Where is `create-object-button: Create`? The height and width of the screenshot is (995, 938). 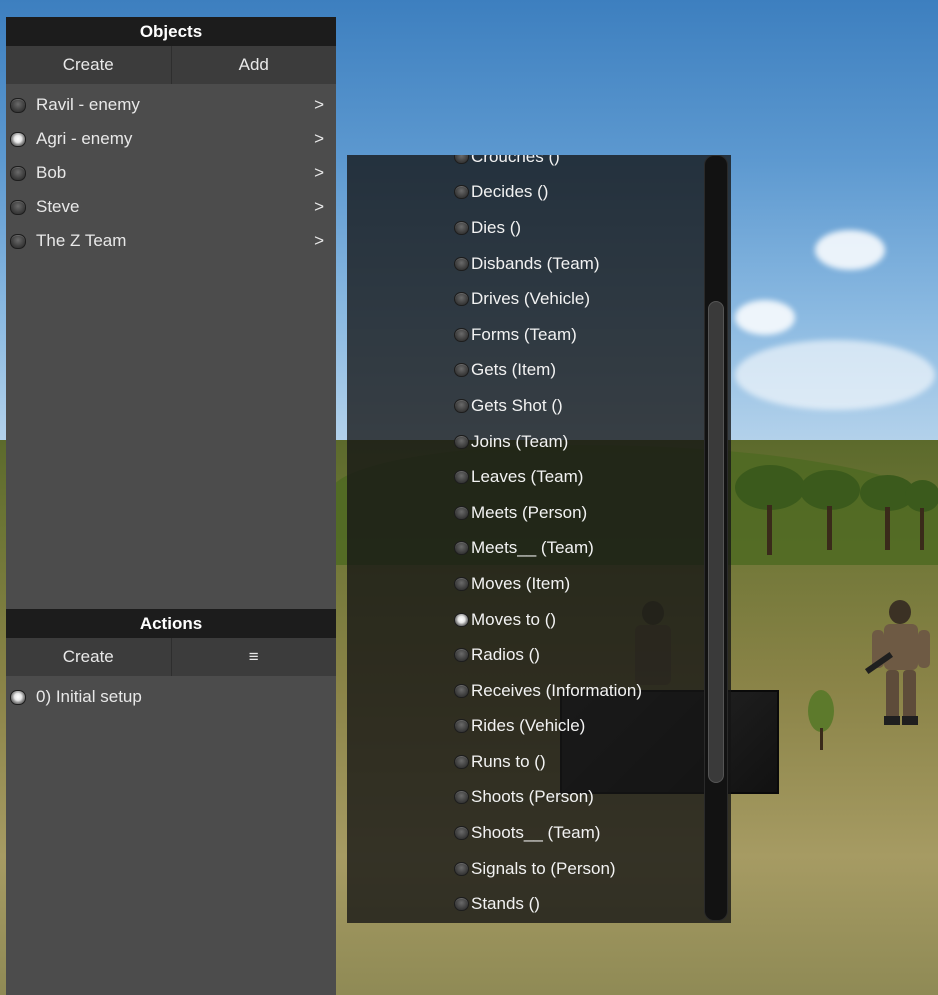
create-object-button: Create is located at coordinates (89, 65).